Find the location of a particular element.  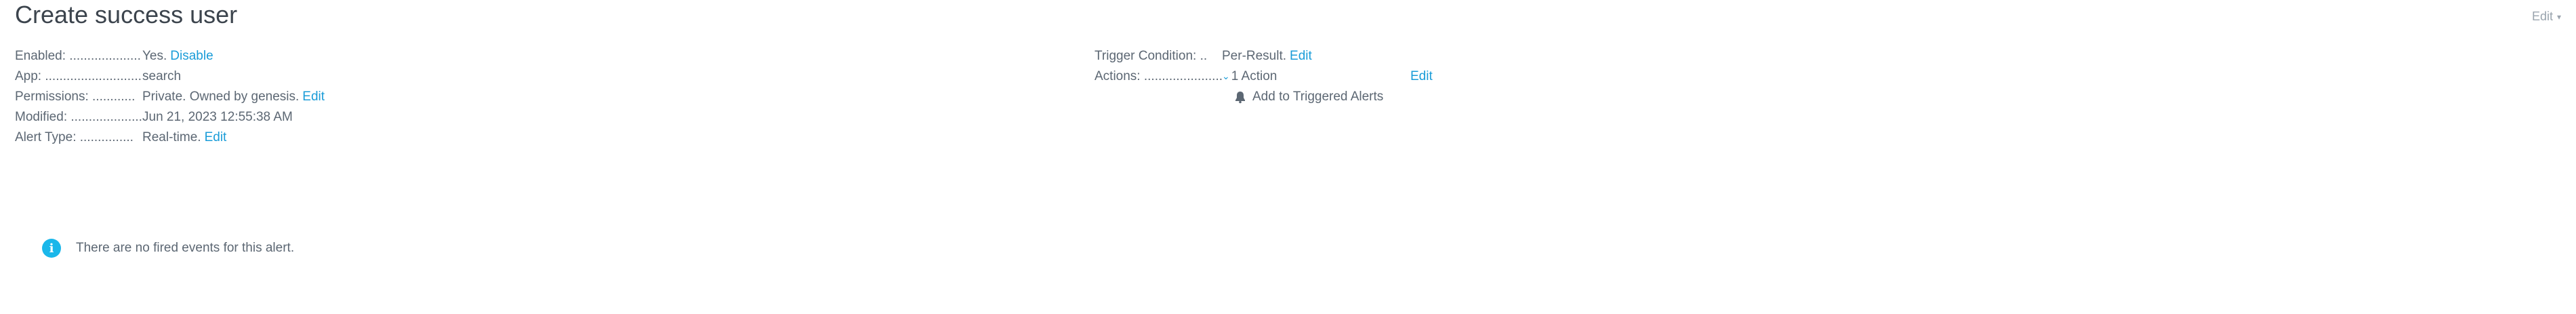

action-item: Add to Triggered Alerts is located at coordinates (1308, 97).